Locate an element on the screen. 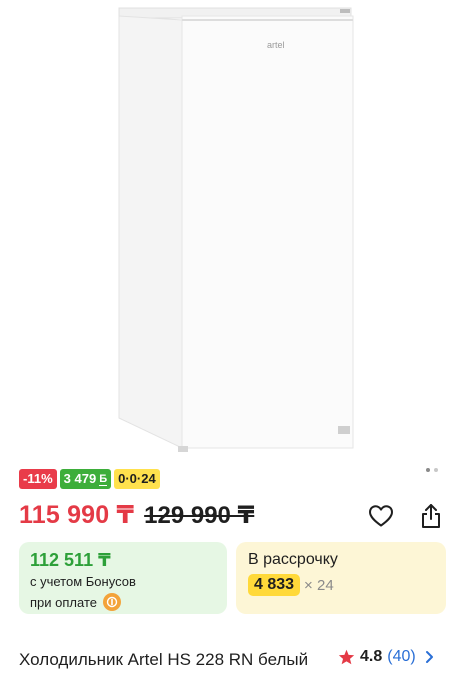  kaspi-icon is located at coordinates (111, 602).